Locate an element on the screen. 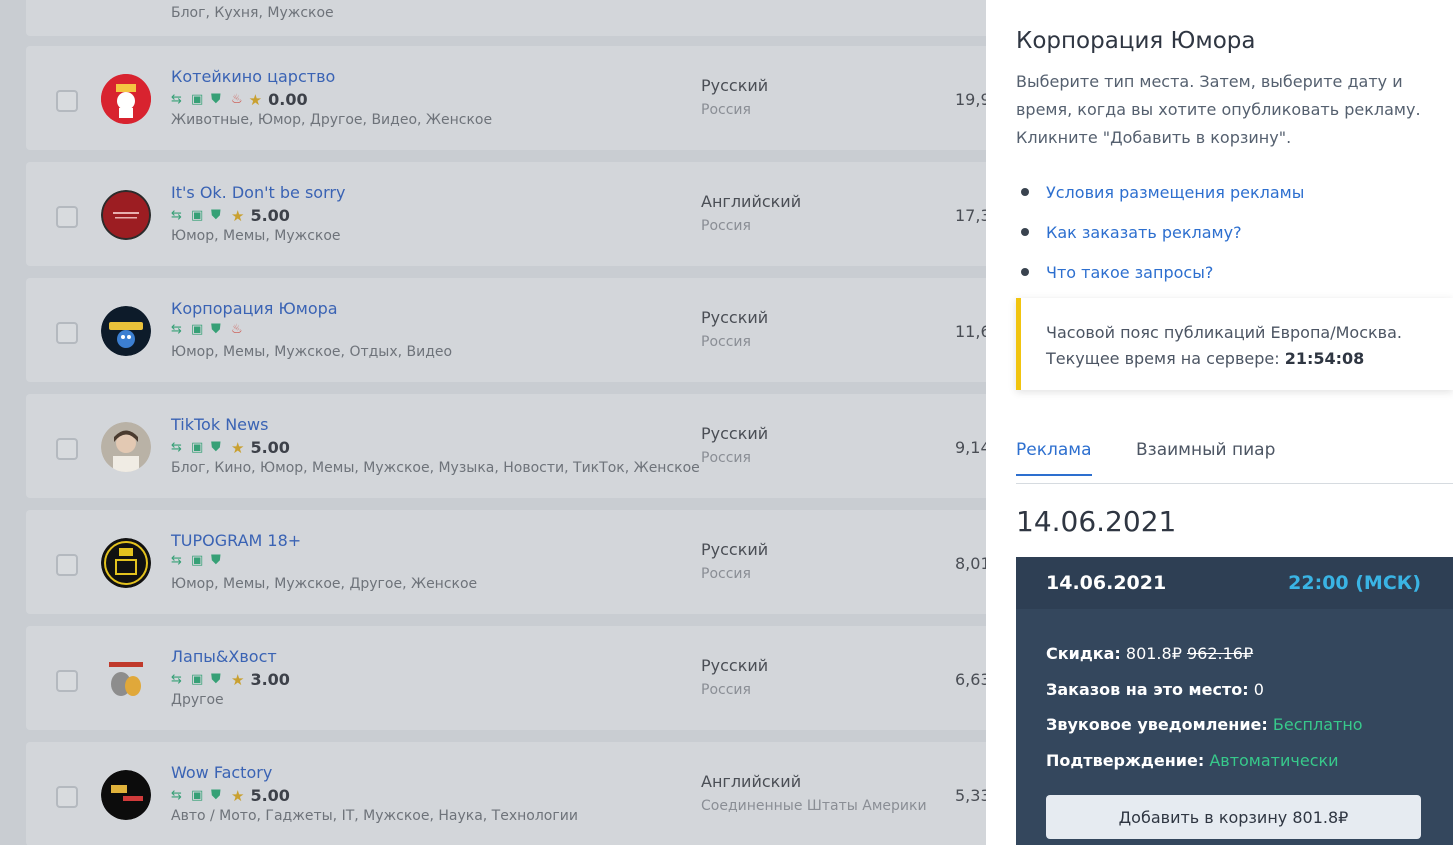 The width and height of the screenshot is (1453, 845). help-link-item: Что такое запросы? is located at coordinates (1160, 272).